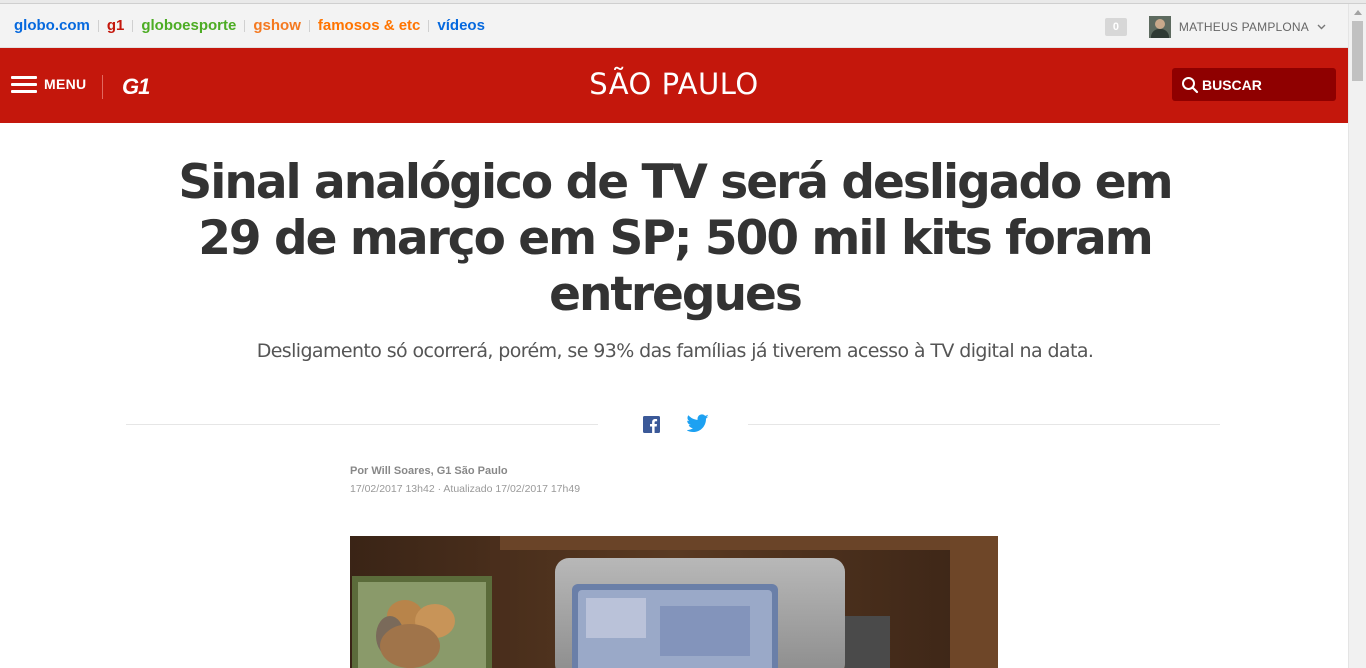  Describe the element at coordinates (1159, 27) in the screenshot. I see `avatar` at that location.